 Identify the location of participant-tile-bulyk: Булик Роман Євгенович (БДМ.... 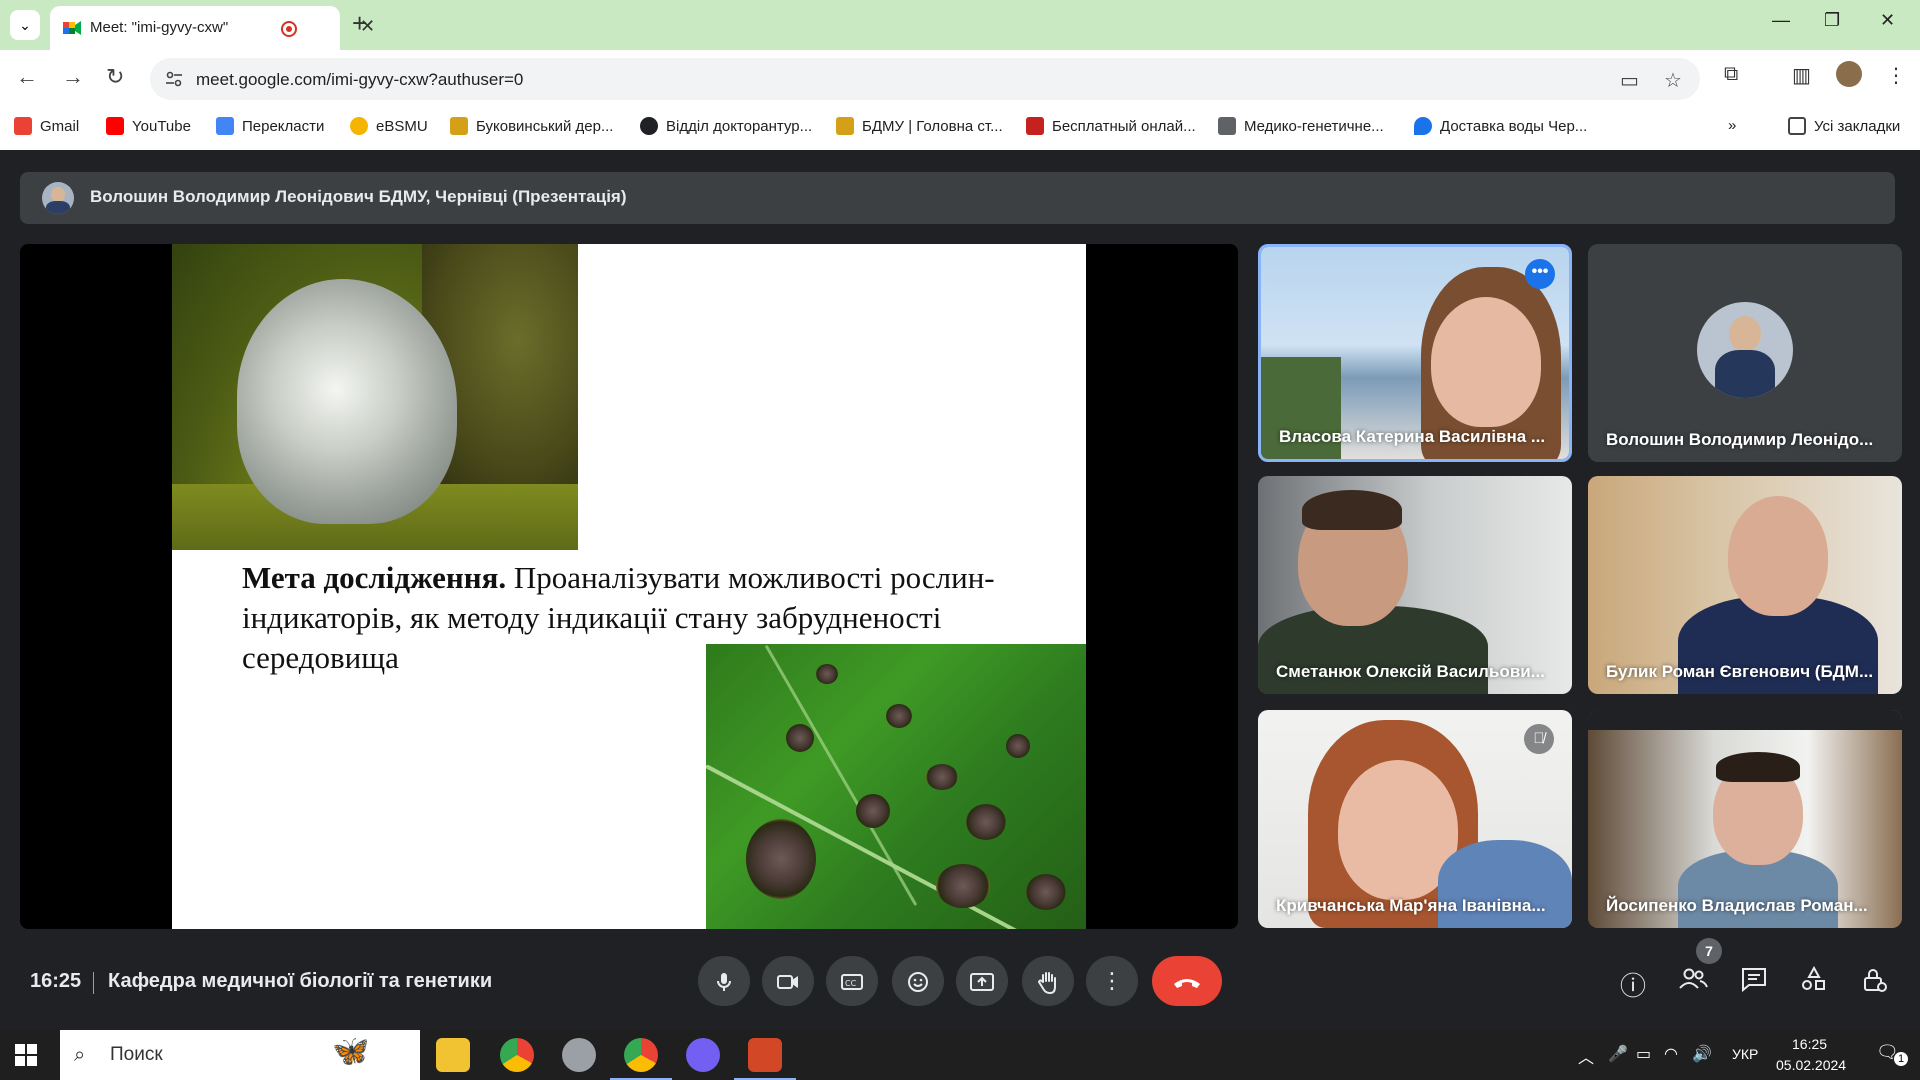
(1745, 585).